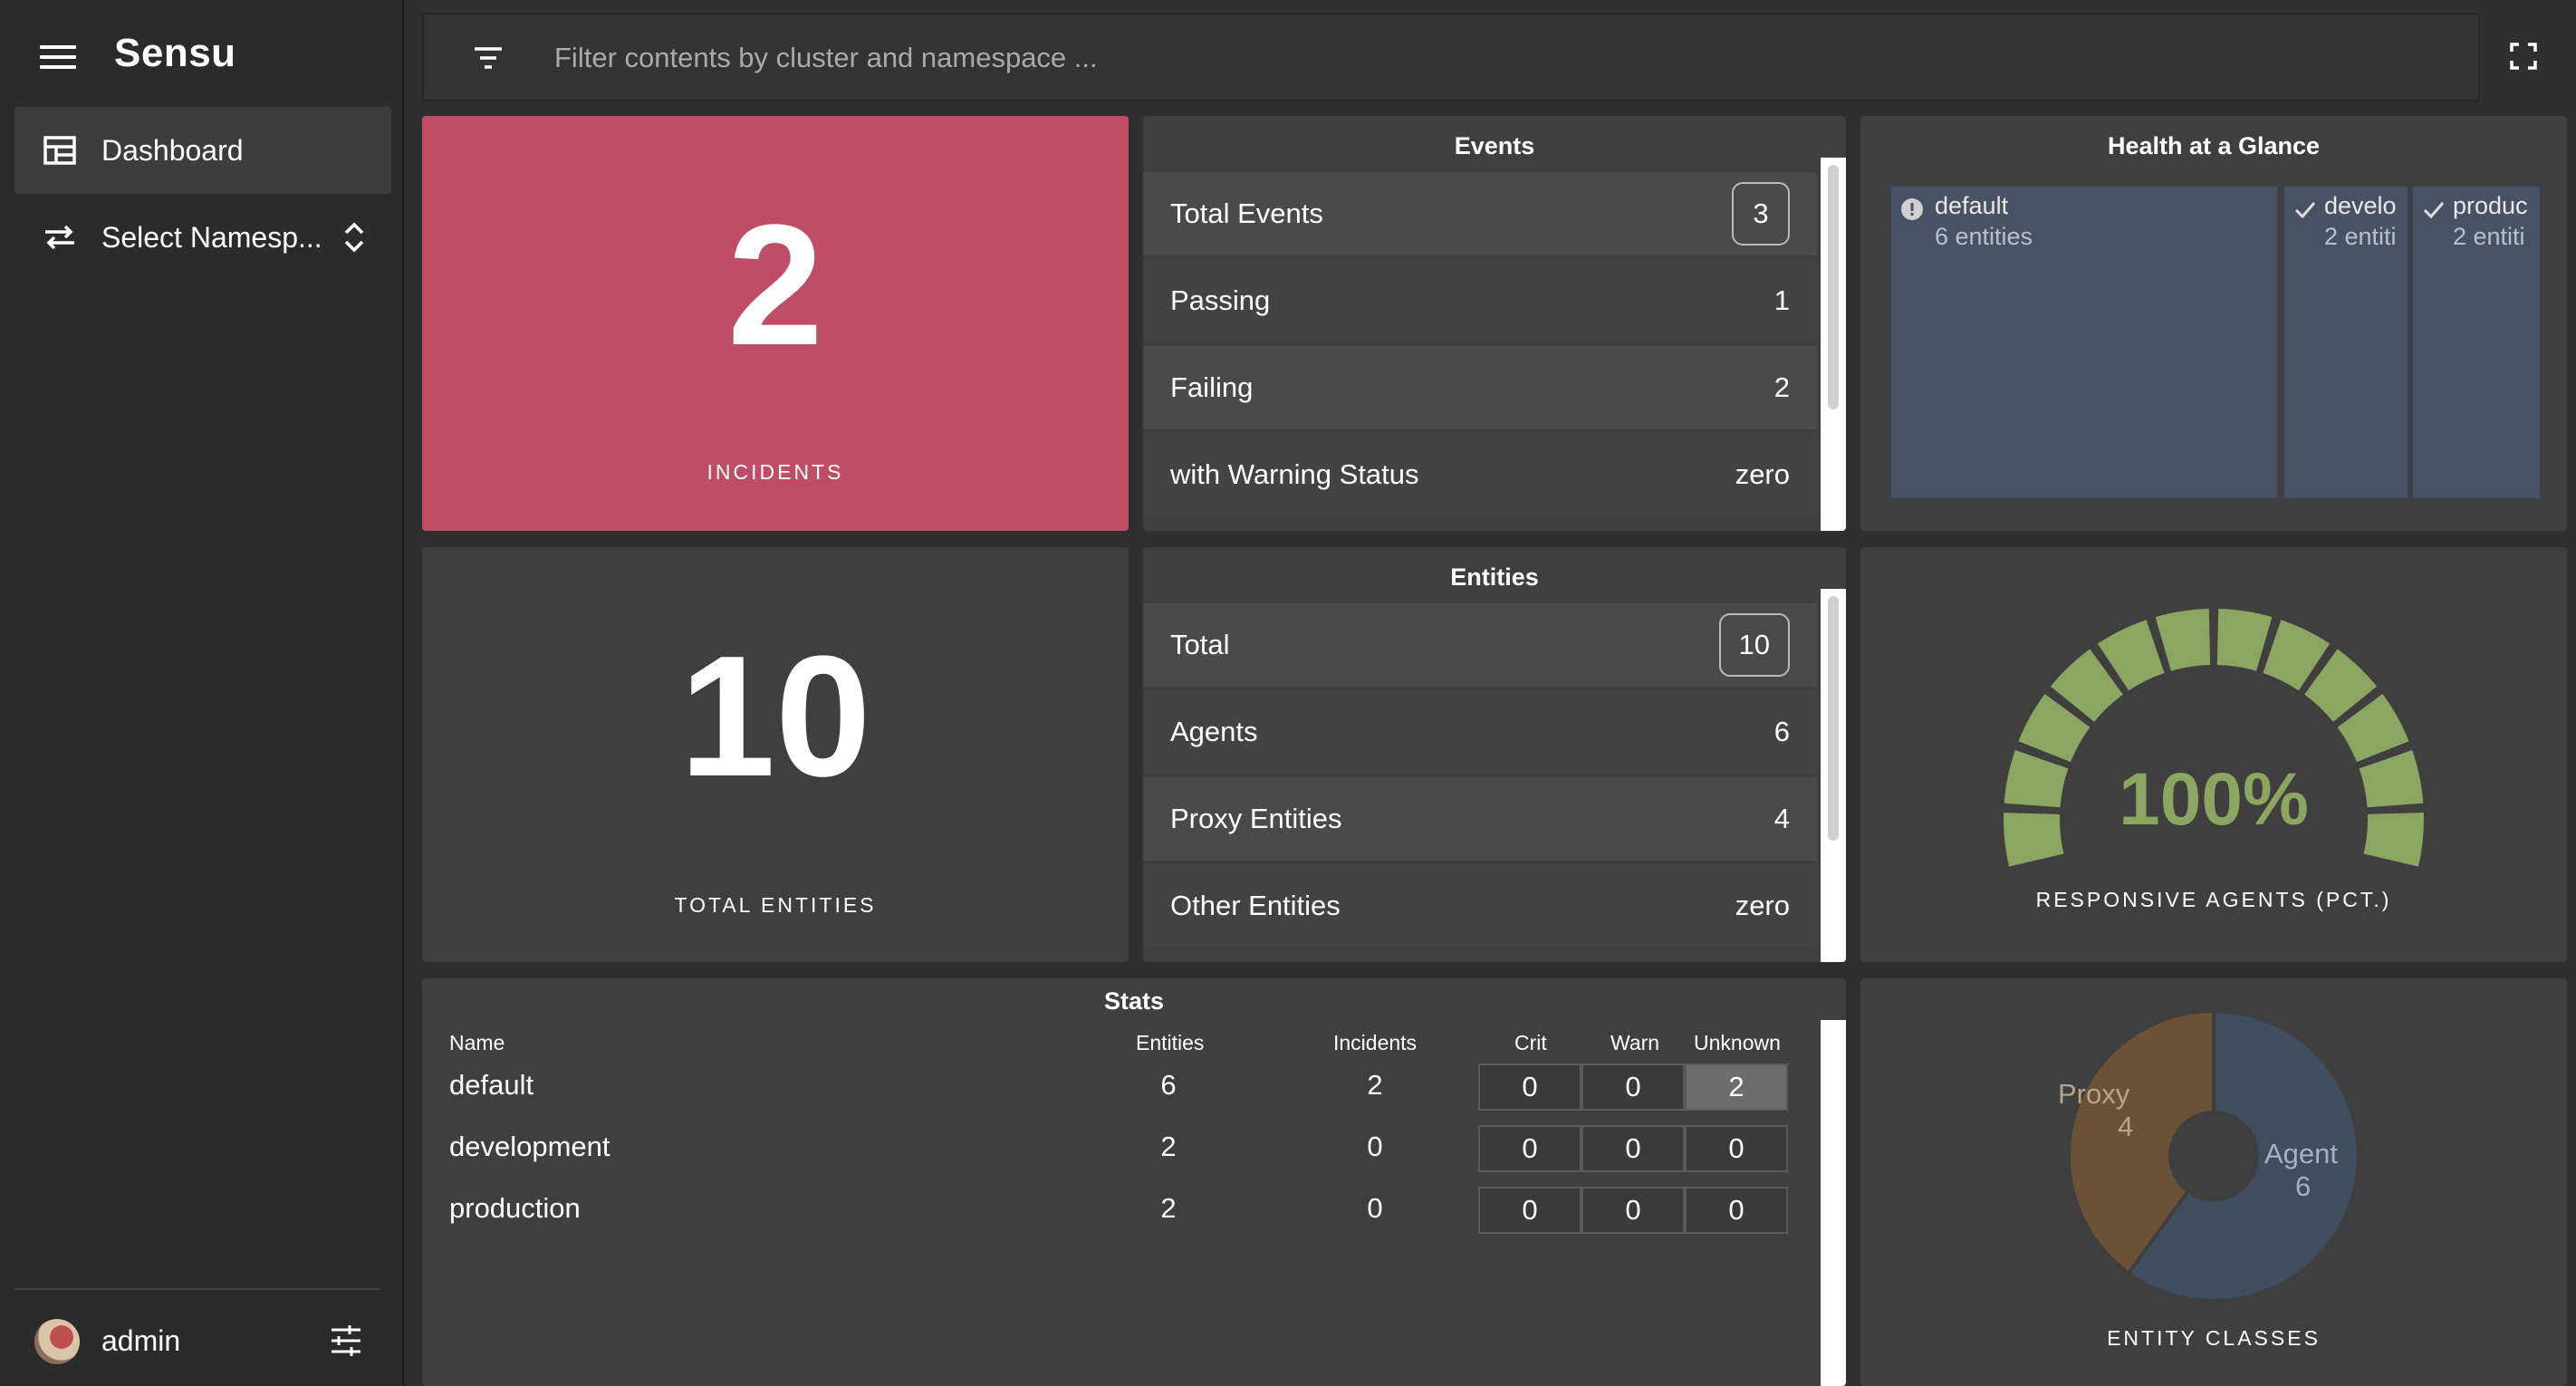 The height and width of the screenshot is (1386, 2576). Describe the element at coordinates (775, 905) in the screenshot. I see `total-entities-label: TOTAL ENTITIES` at that location.